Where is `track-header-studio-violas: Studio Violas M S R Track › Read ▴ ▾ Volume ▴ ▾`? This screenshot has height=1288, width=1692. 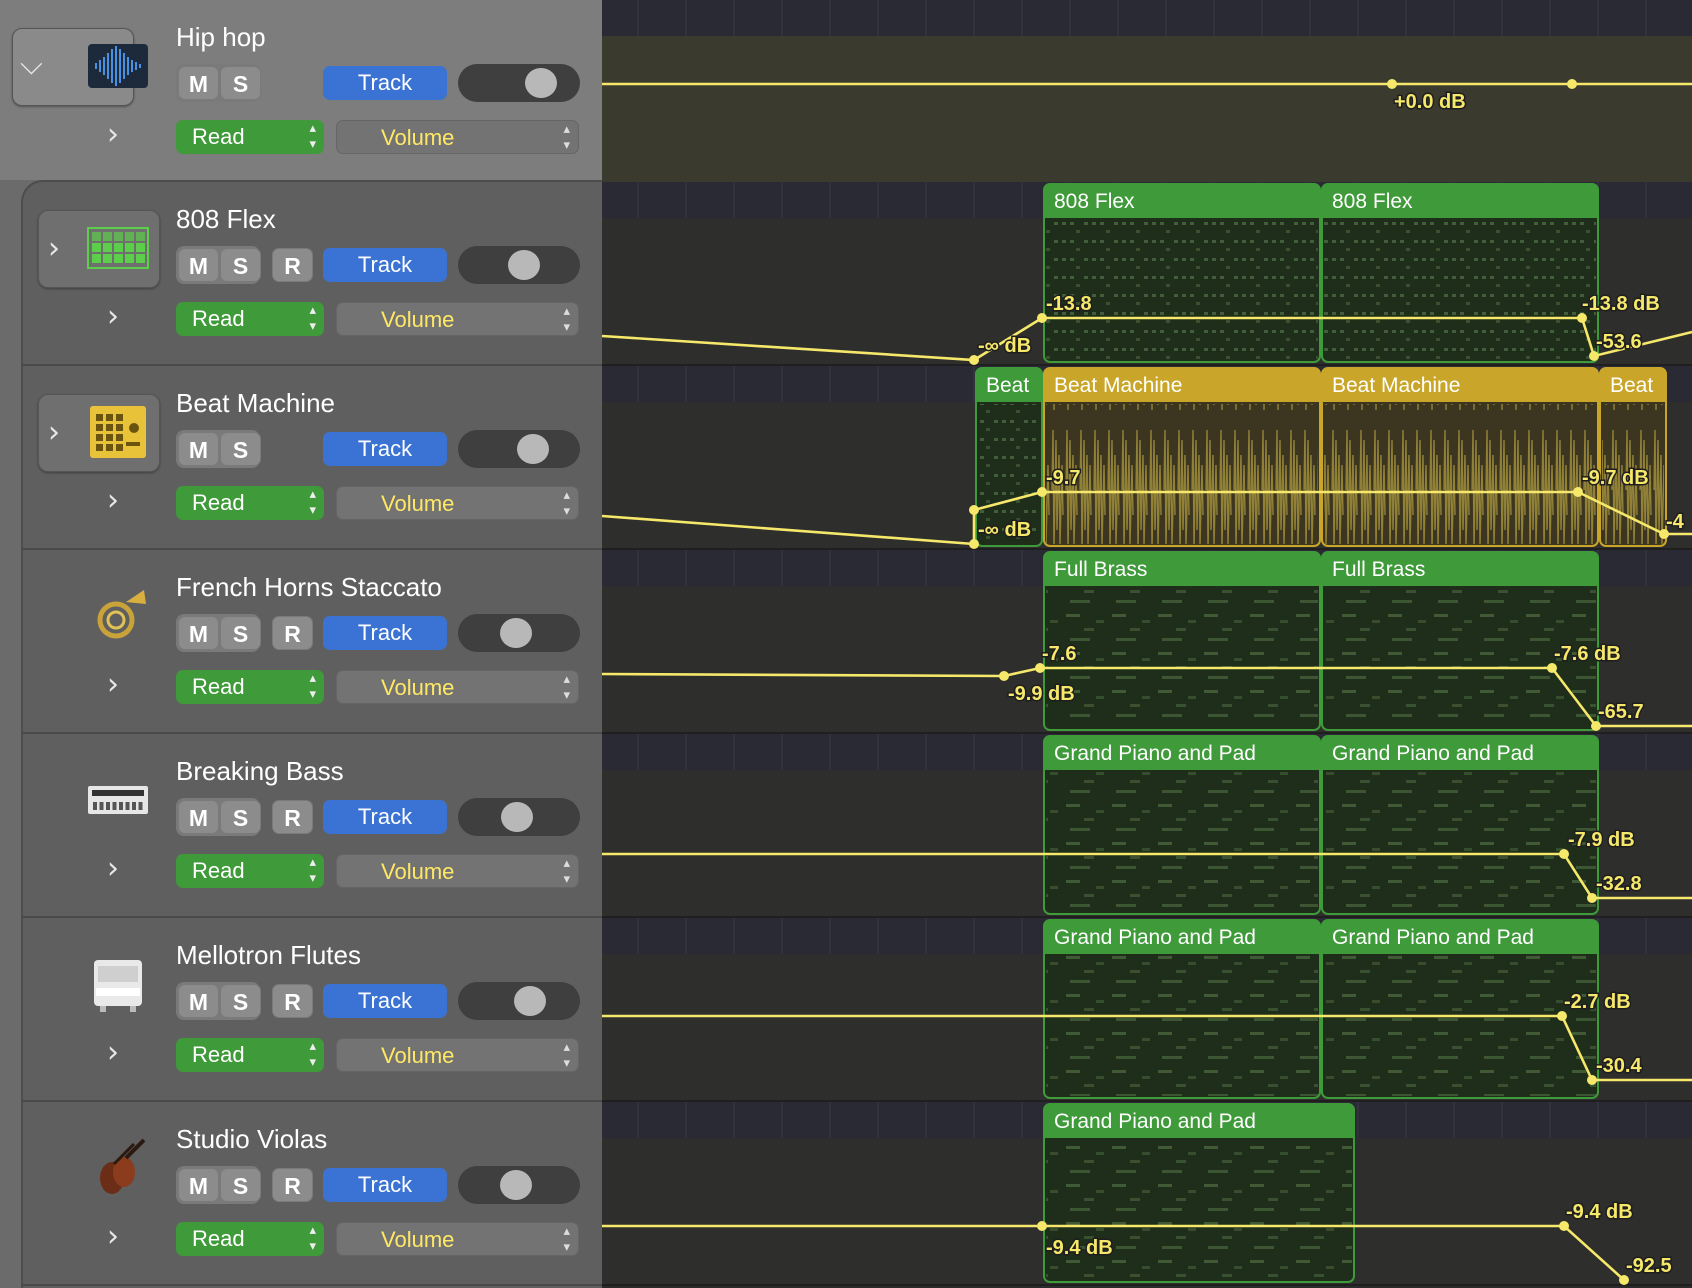 track-header-studio-violas: Studio Violas M S R Track › Read ▴ ▾ Volume ▴ ▾ is located at coordinates (301, 1194).